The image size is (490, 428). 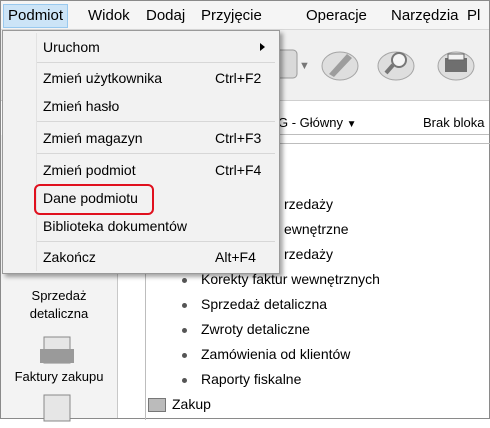 What do you see at coordinates (254, 304) in the screenshot?
I see `tree-item: Sprzedaż detaliczna` at bounding box center [254, 304].